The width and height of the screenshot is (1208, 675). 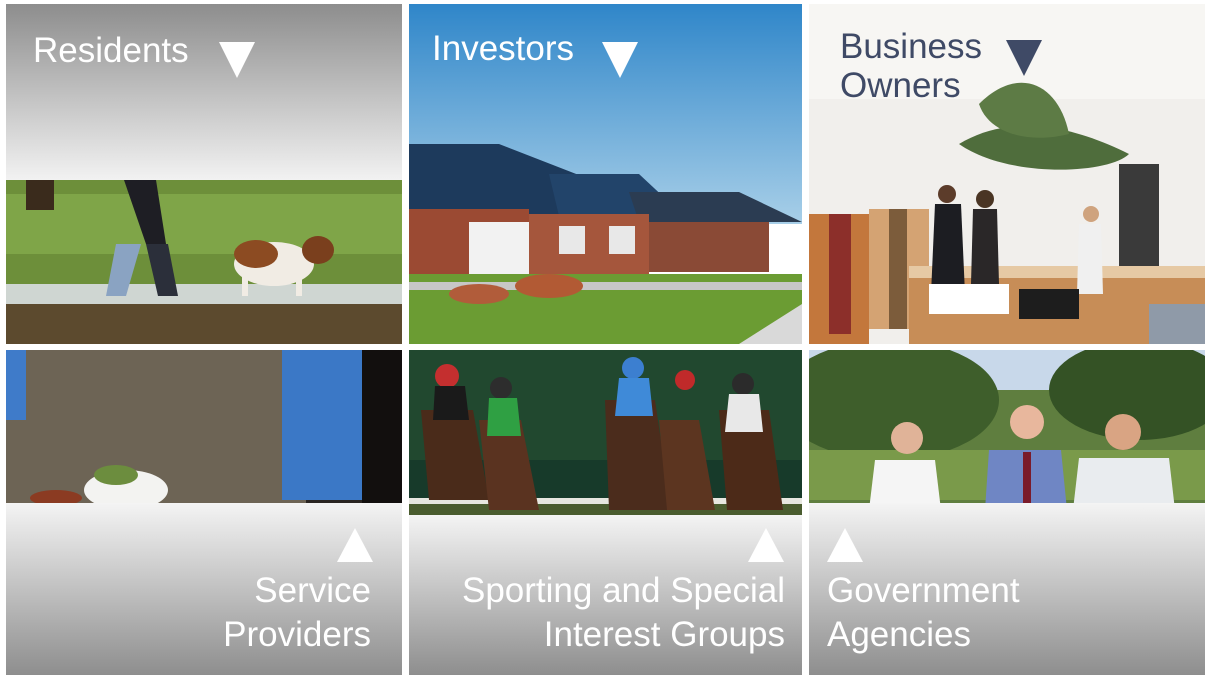 I want to click on government-agencies-label-line2: Agencies, so click(x=899, y=634).